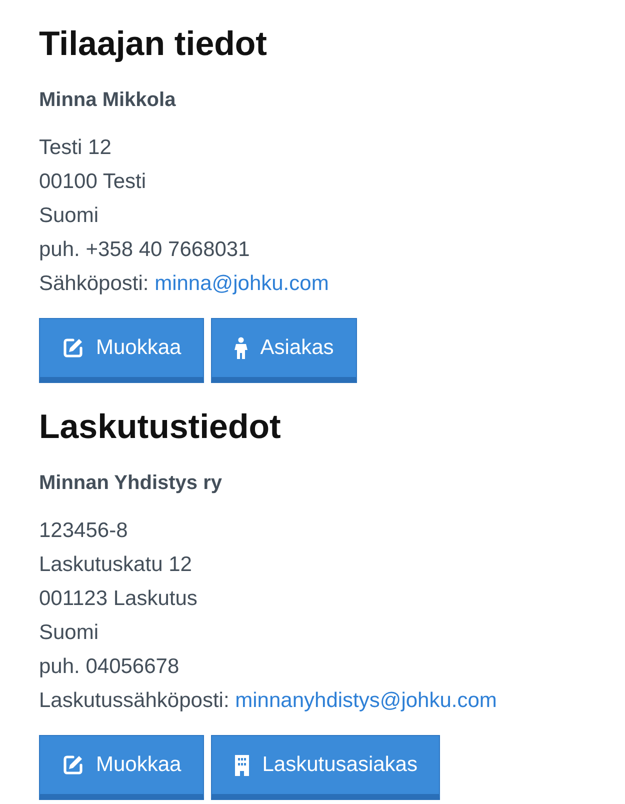  What do you see at coordinates (145, 250) in the screenshot?
I see `address-line: puh. +358 40 7668031` at bounding box center [145, 250].